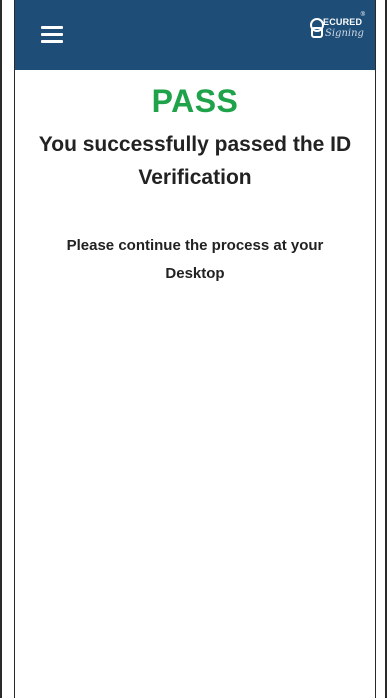 This screenshot has width=387, height=698. I want to click on verification-status: PASS, so click(195, 101).